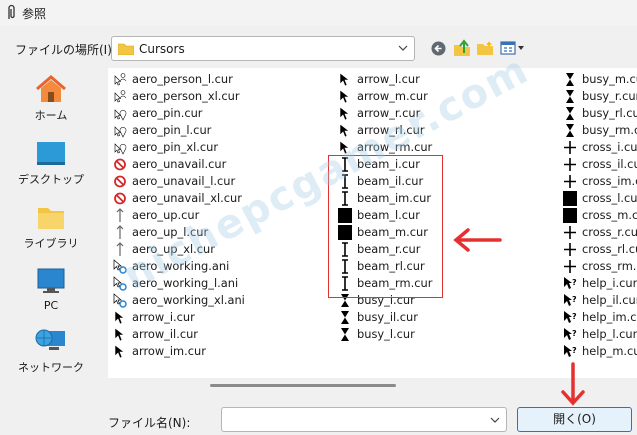 The width and height of the screenshot is (637, 435). What do you see at coordinates (188, 300) in the screenshot?
I see `file-name: aero_working_xl.ani` at bounding box center [188, 300].